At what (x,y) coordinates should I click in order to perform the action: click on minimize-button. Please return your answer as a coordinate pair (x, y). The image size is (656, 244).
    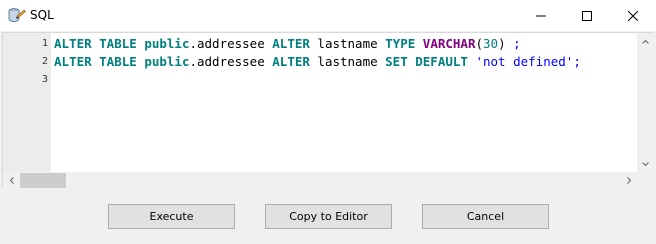
    Looking at the image, I should click on (541, 15).